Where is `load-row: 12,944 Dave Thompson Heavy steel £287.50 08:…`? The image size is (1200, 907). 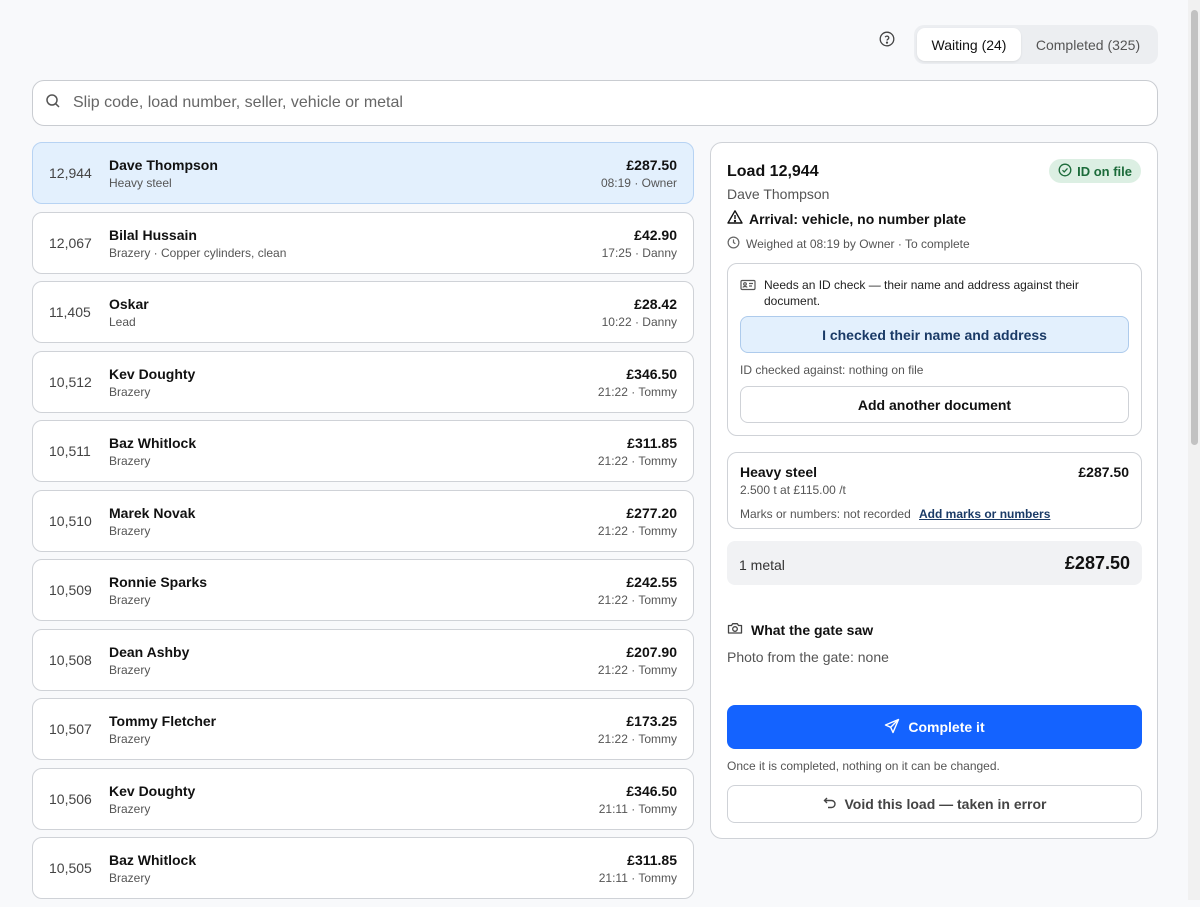
load-row: 12,944 Dave Thompson Heavy steel £287.50 08:… is located at coordinates (363, 173).